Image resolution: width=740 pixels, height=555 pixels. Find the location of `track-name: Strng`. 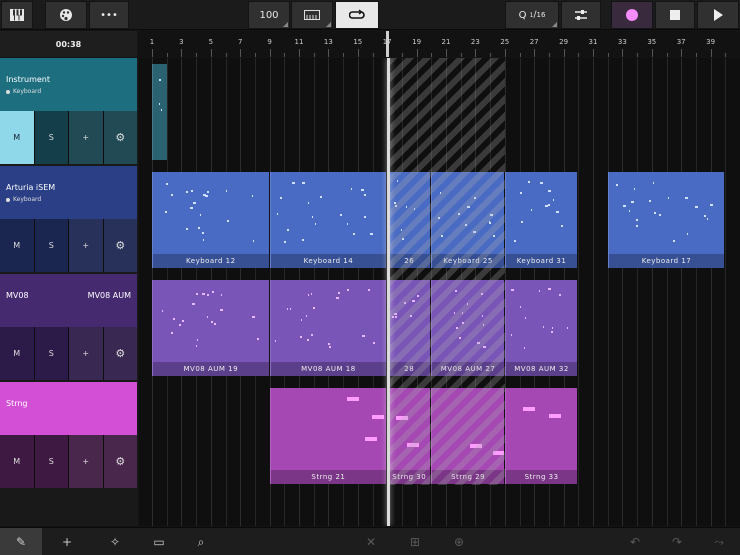

track-name: Strng is located at coordinates (17, 403).